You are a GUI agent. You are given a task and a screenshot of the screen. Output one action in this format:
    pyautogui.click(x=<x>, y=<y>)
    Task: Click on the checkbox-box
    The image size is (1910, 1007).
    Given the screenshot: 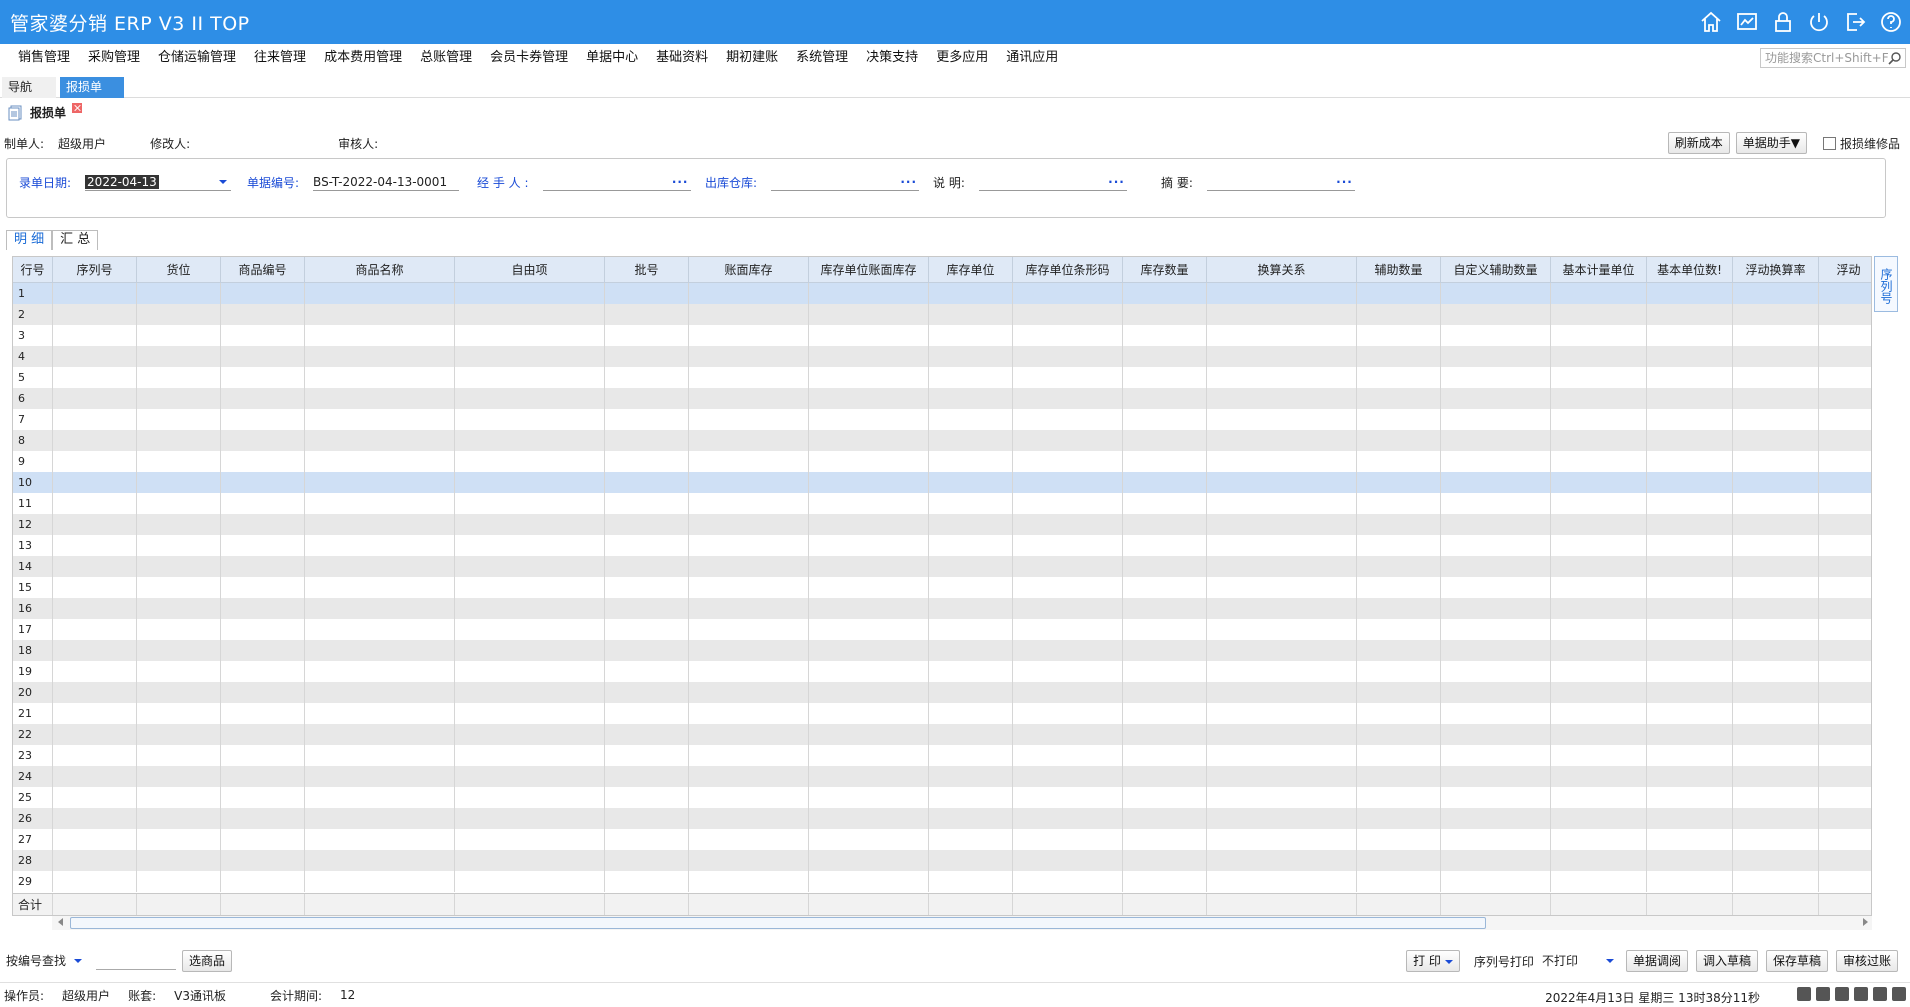 What is the action you would take?
    pyautogui.click(x=1829, y=143)
    